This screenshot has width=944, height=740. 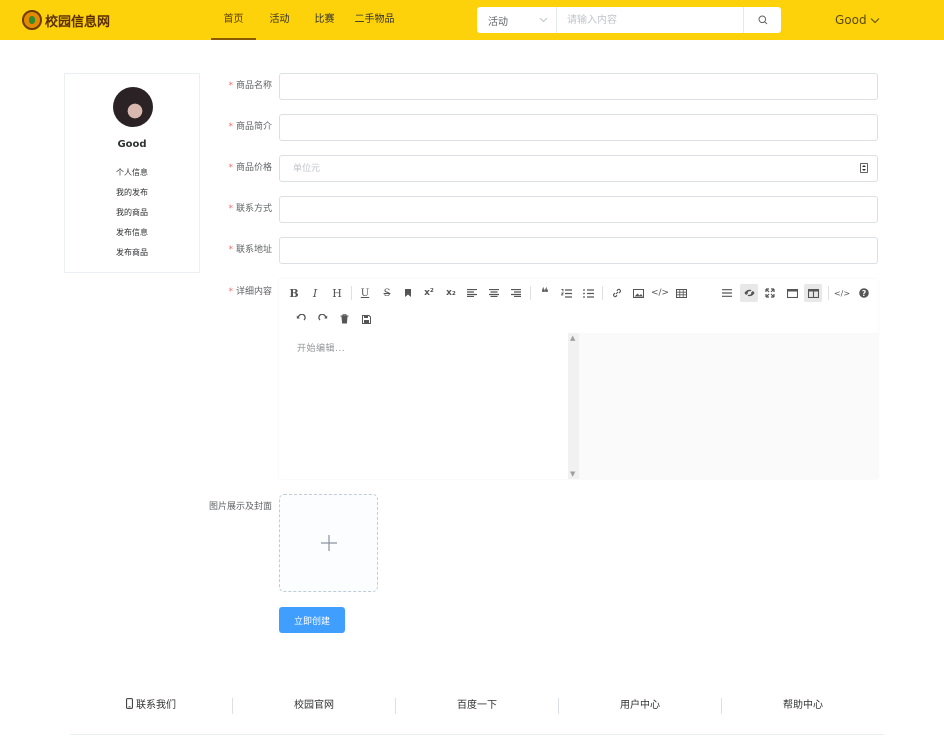 What do you see at coordinates (250, 127) in the screenshot?
I see `field-label: * 商品简介` at bounding box center [250, 127].